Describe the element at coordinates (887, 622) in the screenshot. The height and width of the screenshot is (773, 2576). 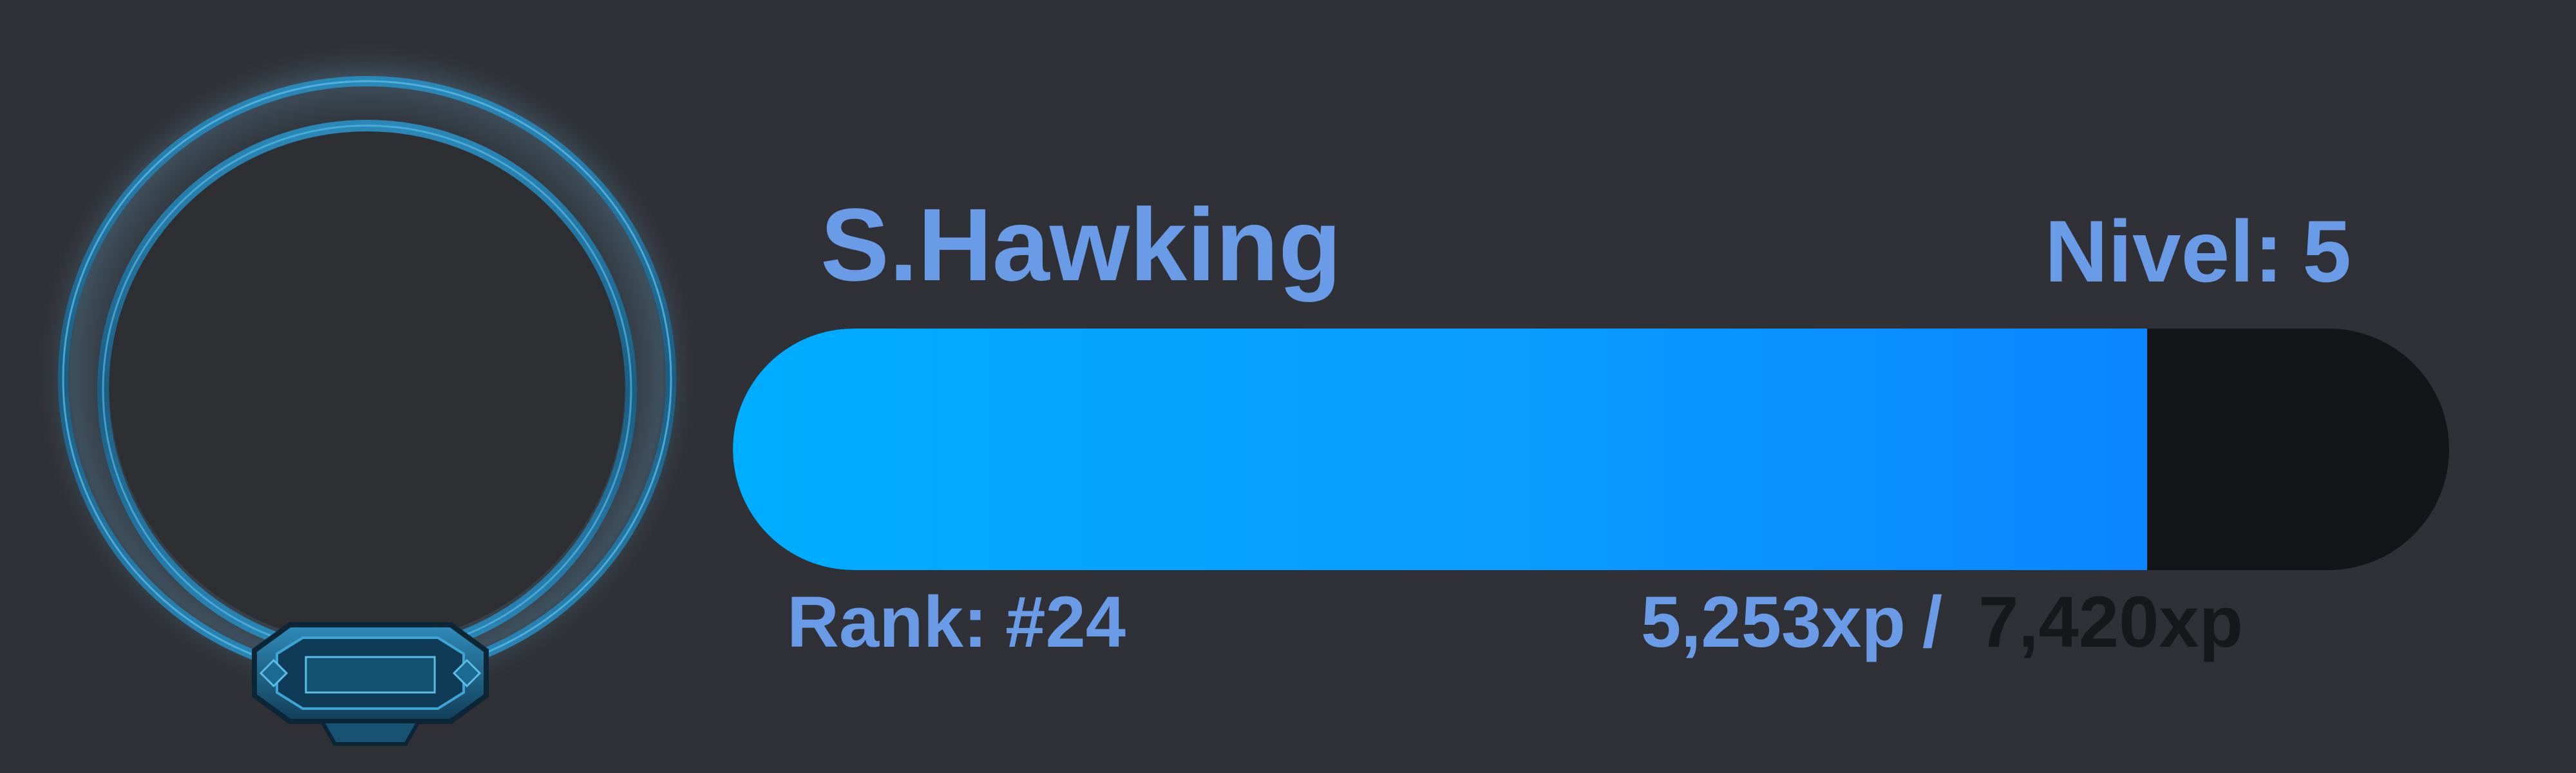
I see `rank-label: Rank:` at that location.